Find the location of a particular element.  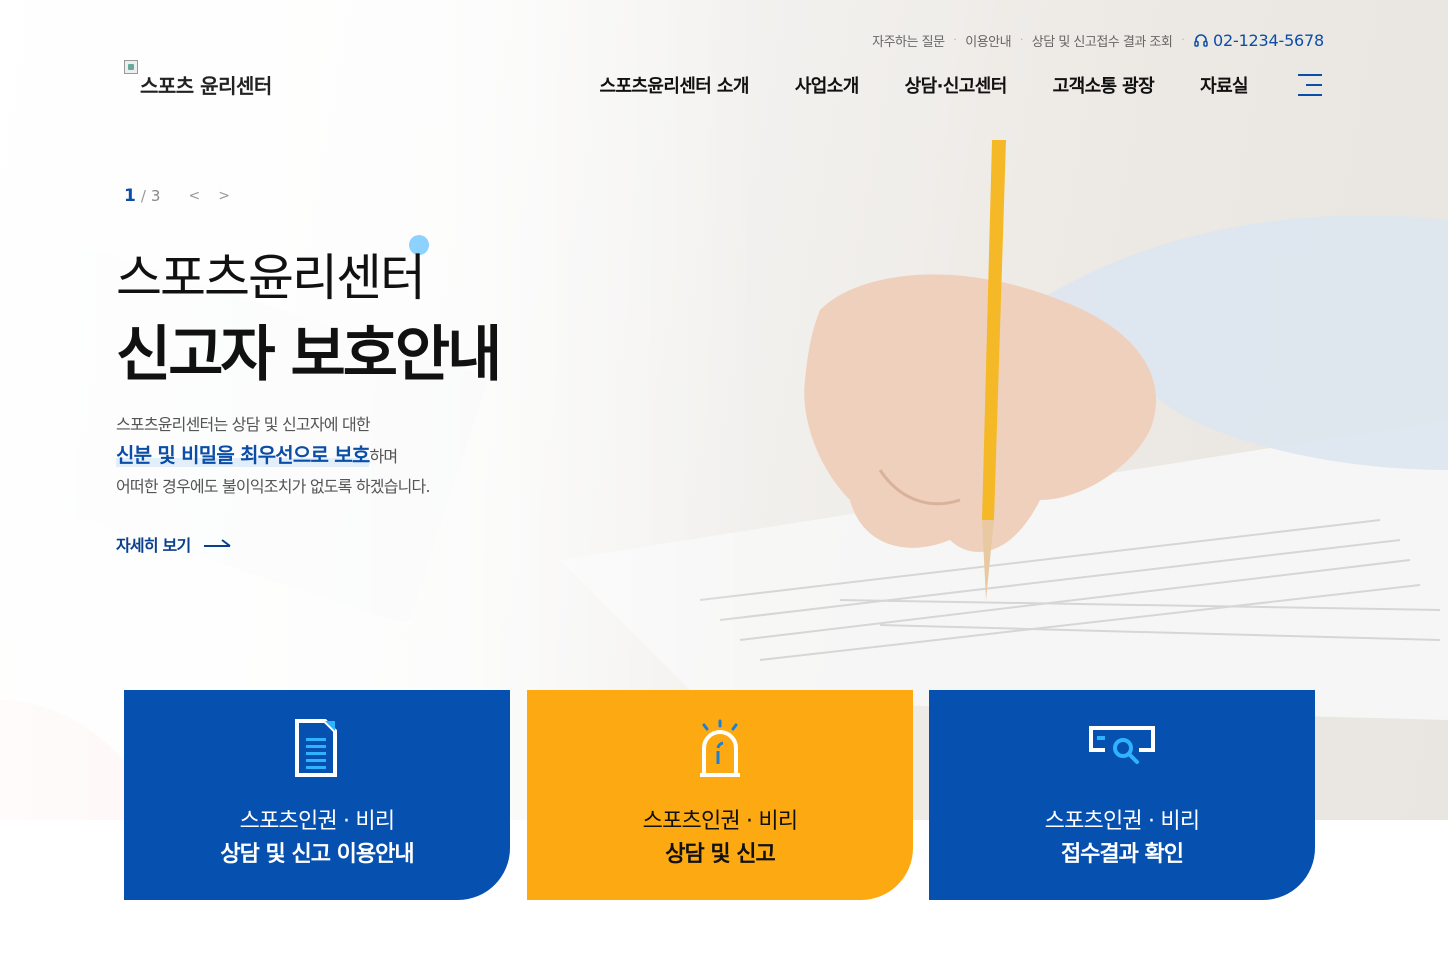

hero-desc-highlight: 신분 및 비밀을 최우선으로 보호 is located at coordinates (243, 455).